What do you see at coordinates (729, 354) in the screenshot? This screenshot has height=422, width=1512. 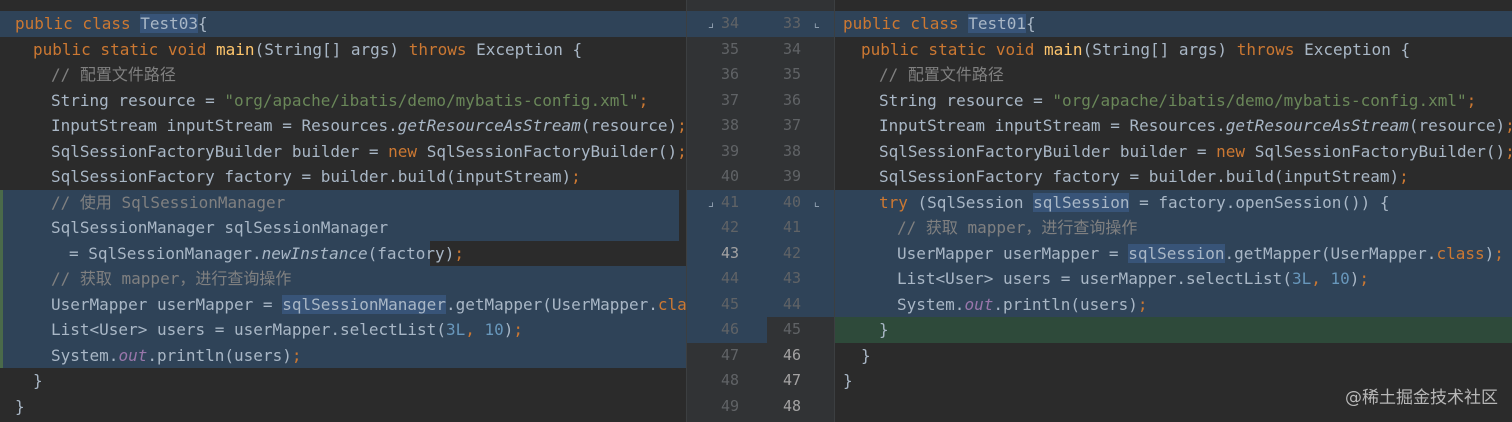 I see `left-line-number: 47` at bounding box center [729, 354].